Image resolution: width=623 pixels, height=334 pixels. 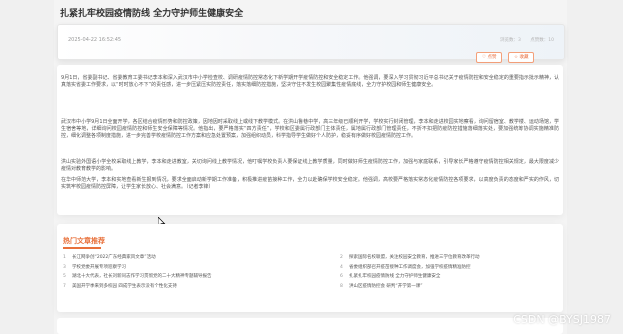 What do you see at coordinates (489, 57) in the screenshot?
I see `like-button: ♡ 点赞` at bounding box center [489, 57].